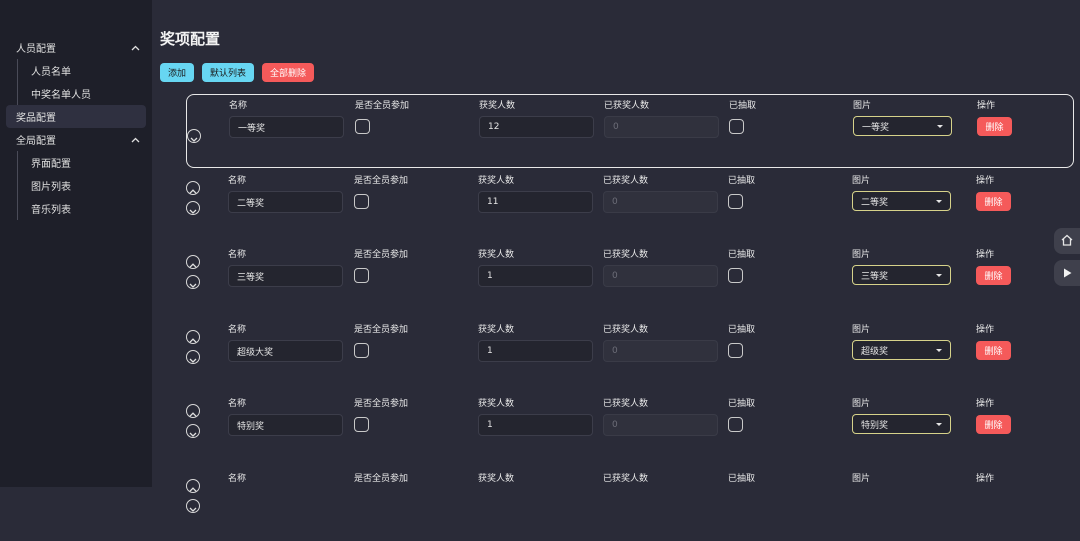 The image size is (1080, 541). I want to click on default-list-button: 默认列表, so click(228, 72).